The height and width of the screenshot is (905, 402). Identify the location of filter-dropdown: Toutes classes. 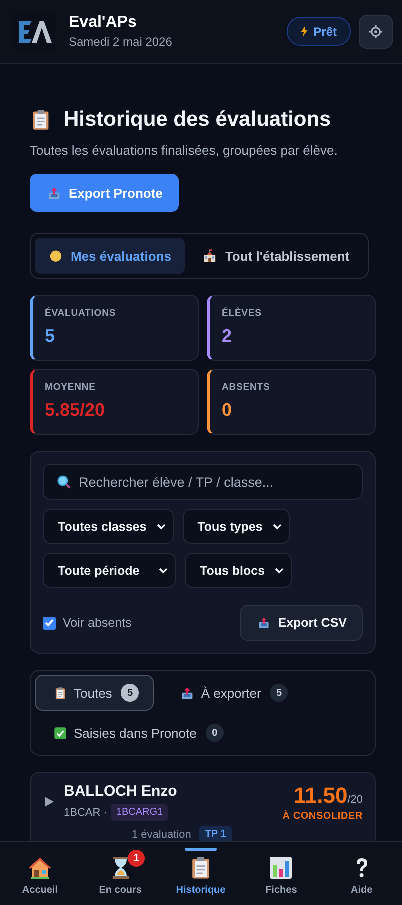
(108, 526).